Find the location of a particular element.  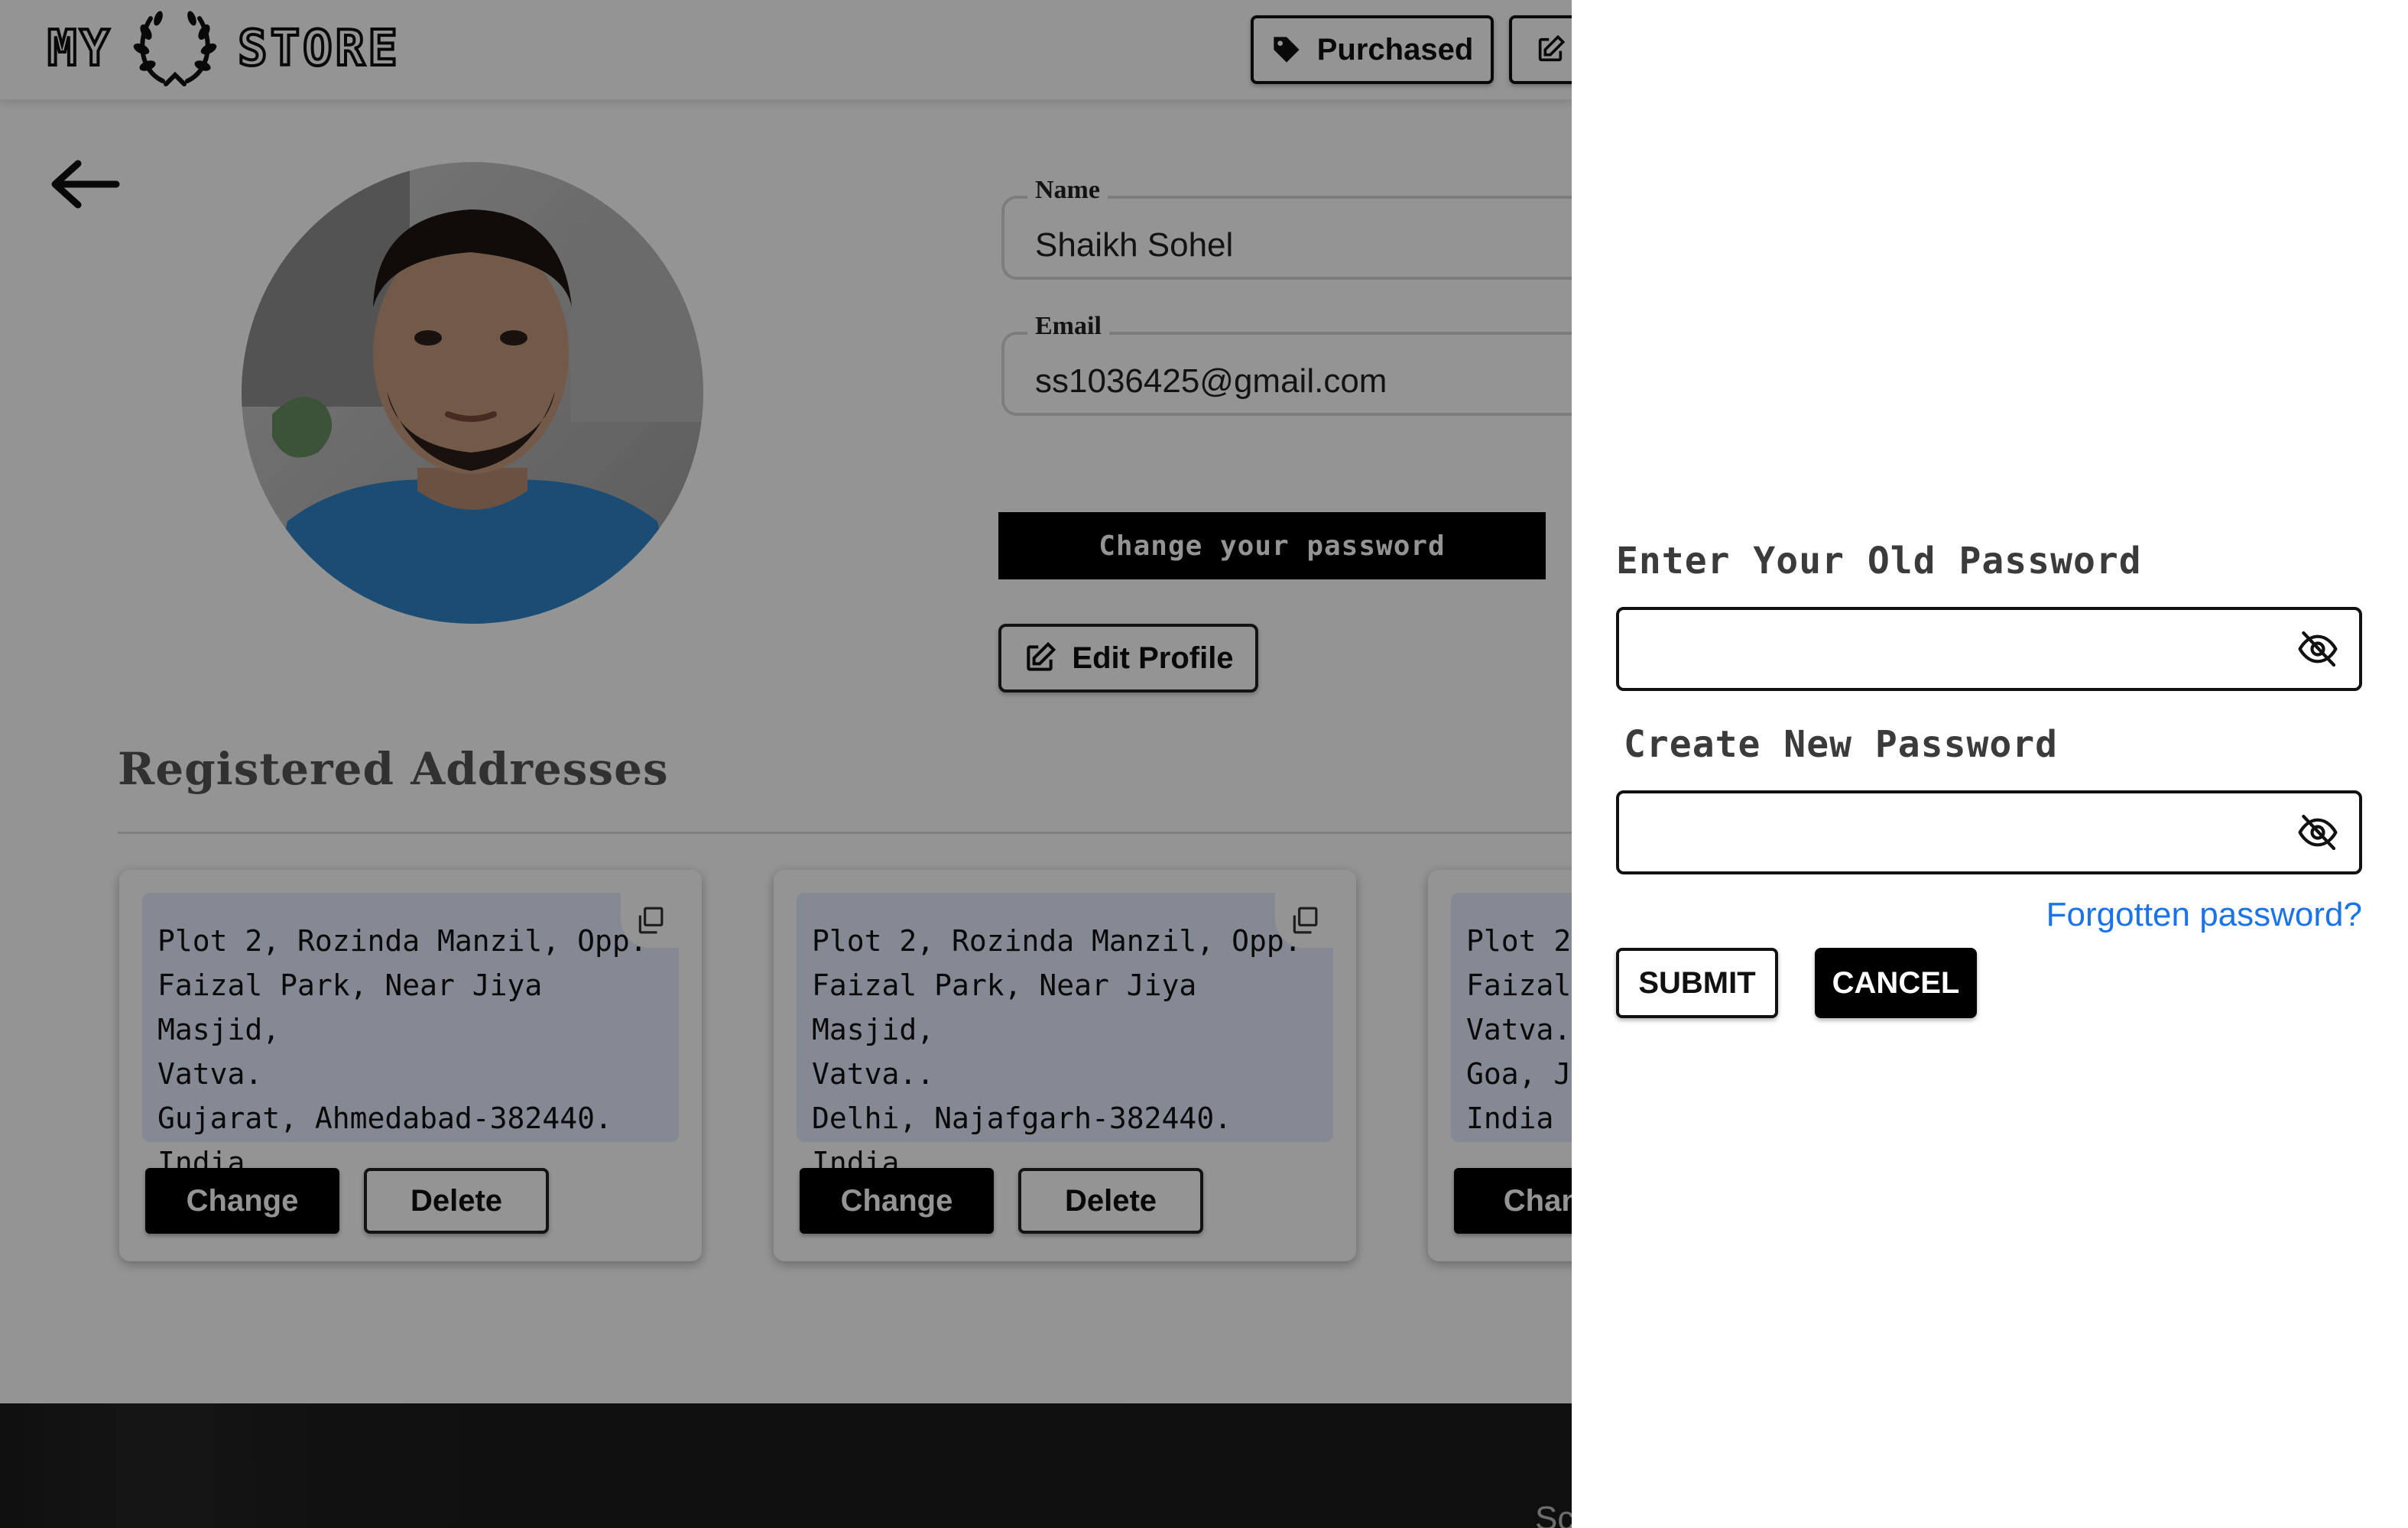

old-password-input is located at coordinates (1958, 649).